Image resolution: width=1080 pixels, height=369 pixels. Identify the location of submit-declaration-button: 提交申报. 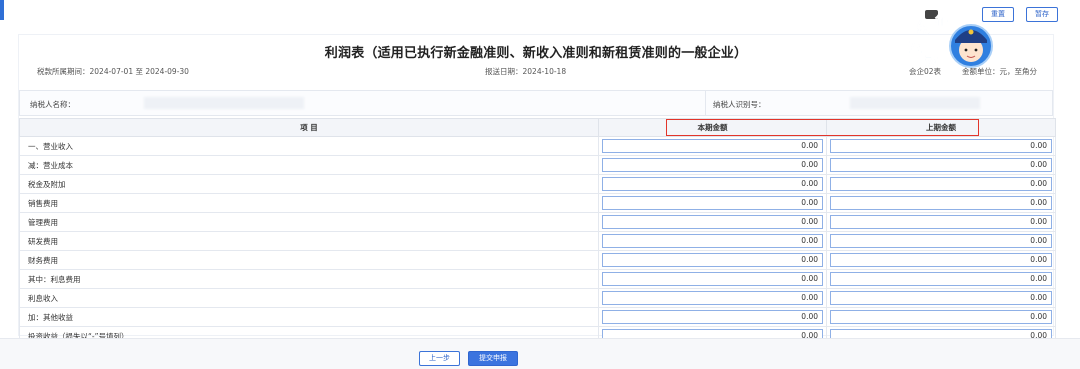
(493, 358).